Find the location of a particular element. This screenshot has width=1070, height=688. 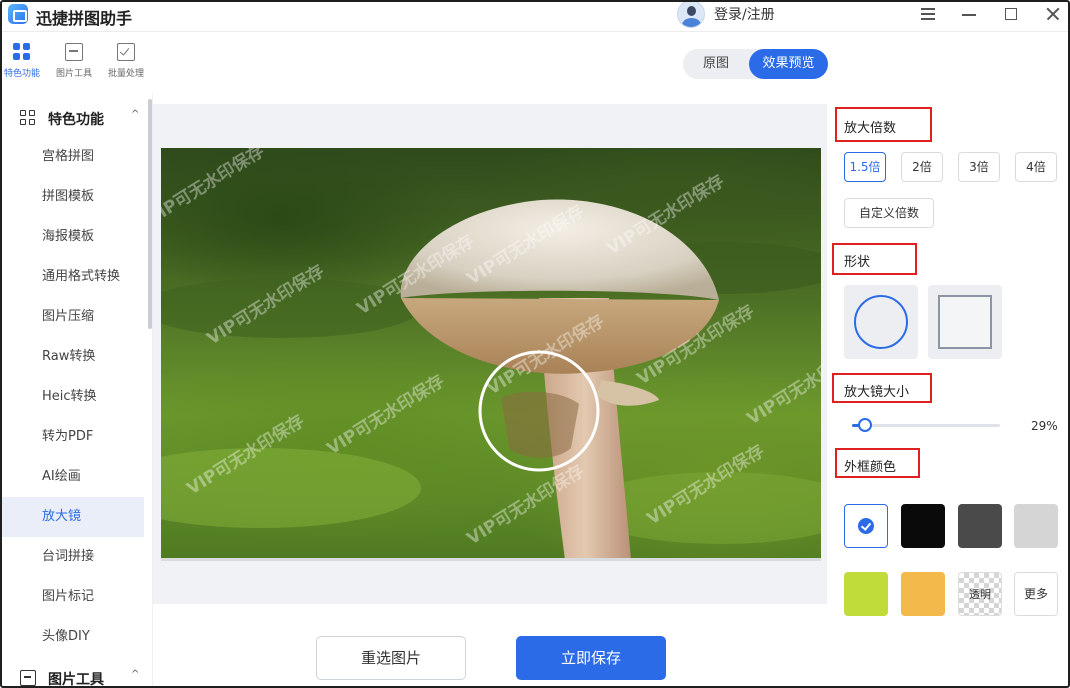

sidebar-item-collage-template: 拼图模板 is located at coordinates (72, 197).